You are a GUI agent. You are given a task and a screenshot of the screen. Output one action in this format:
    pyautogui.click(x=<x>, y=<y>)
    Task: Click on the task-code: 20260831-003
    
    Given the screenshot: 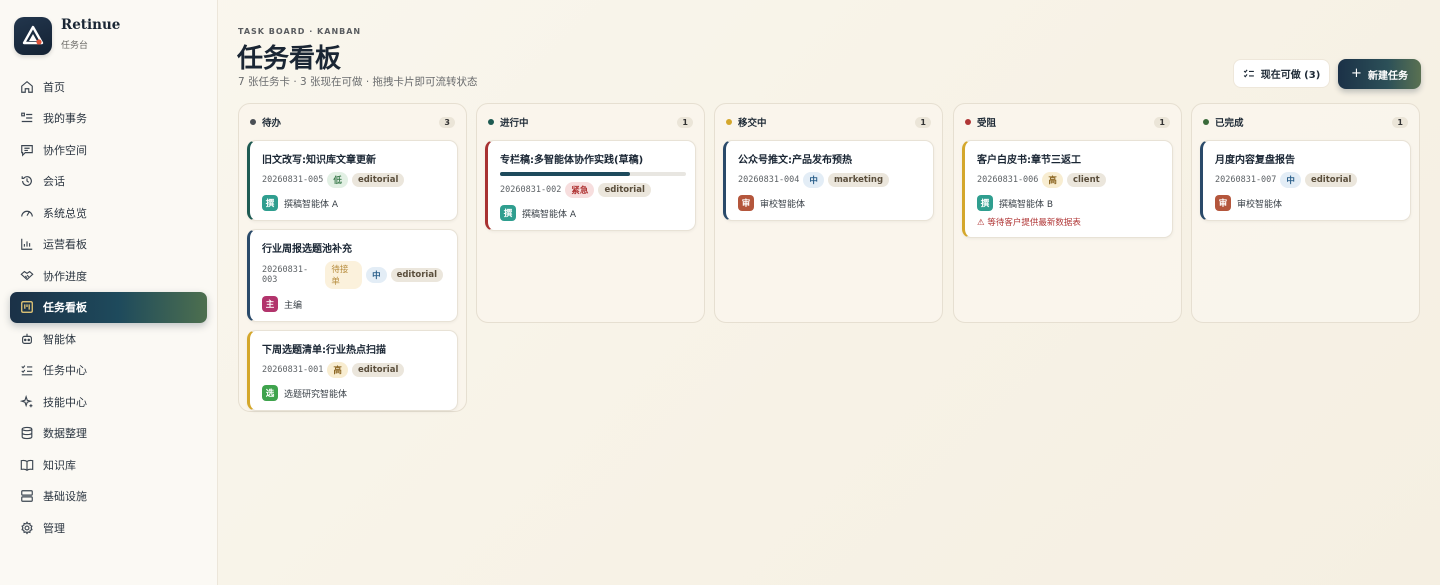 What is the action you would take?
    pyautogui.click(x=285, y=275)
    